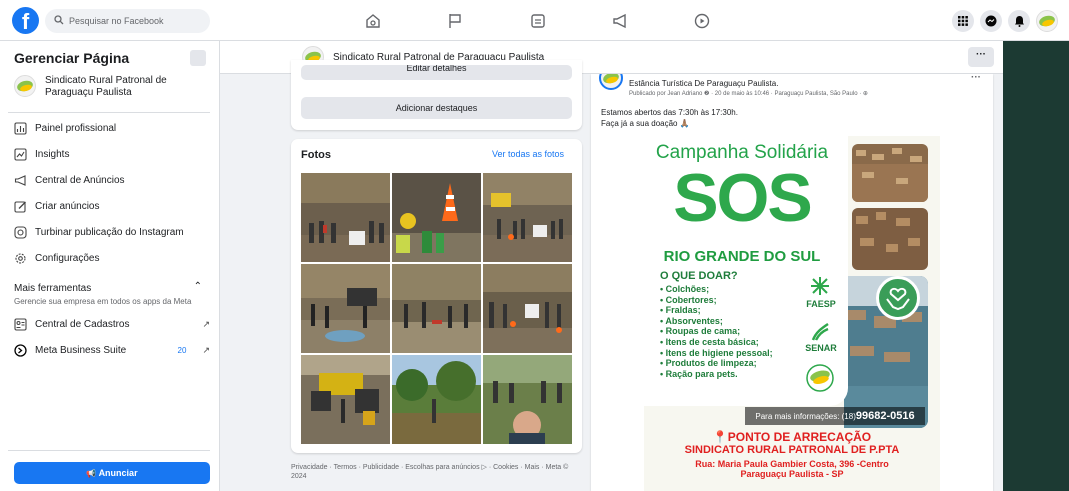  What do you see at coordinates (182, 350) in the screenshot?
I see `notification-count-badge: 20` at bounding box center [182, 350].